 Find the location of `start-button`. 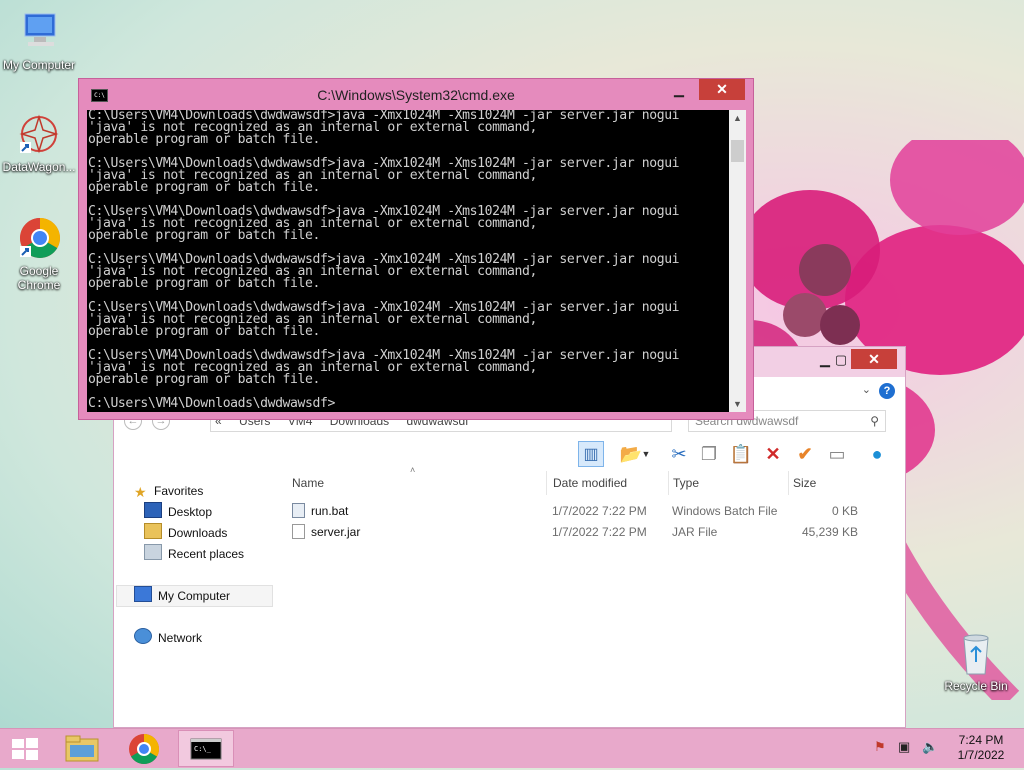

start-button is located at coordinates (25, 748).